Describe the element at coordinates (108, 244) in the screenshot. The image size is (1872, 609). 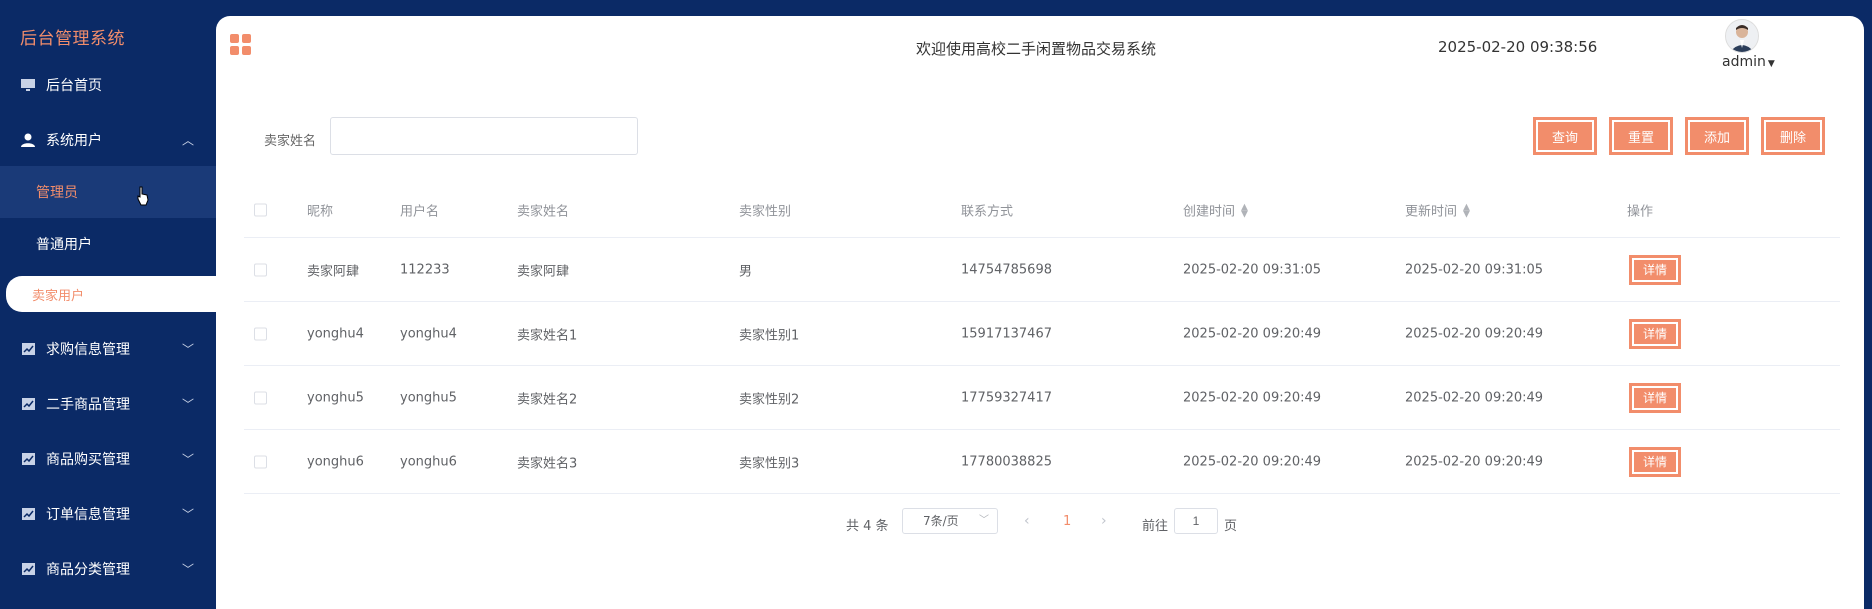
I see `sidebar-subitem-normal-users: 普通用户` at that location.